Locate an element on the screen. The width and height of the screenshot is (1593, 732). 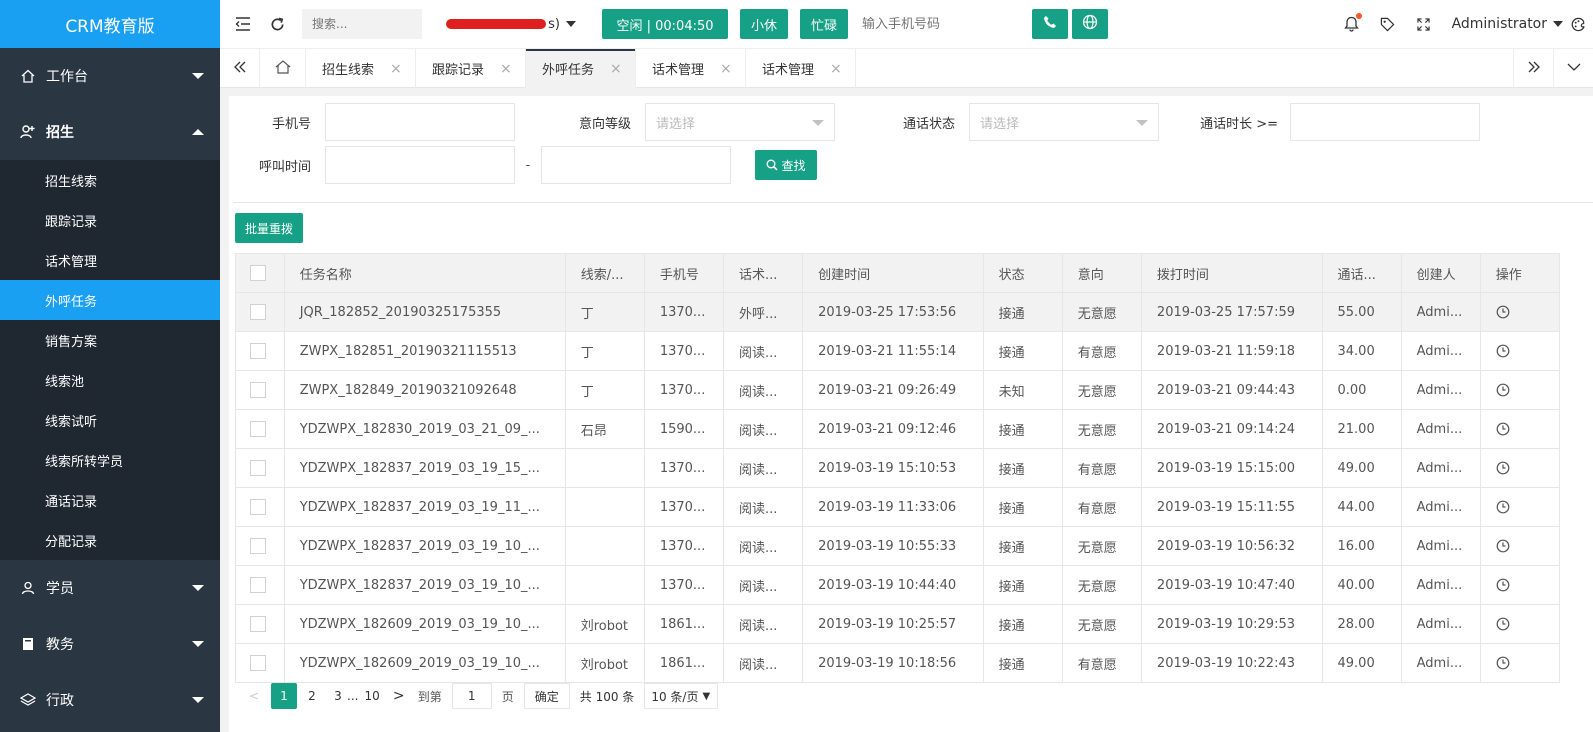
page-button: 2 is located at coordinates (312, 696).